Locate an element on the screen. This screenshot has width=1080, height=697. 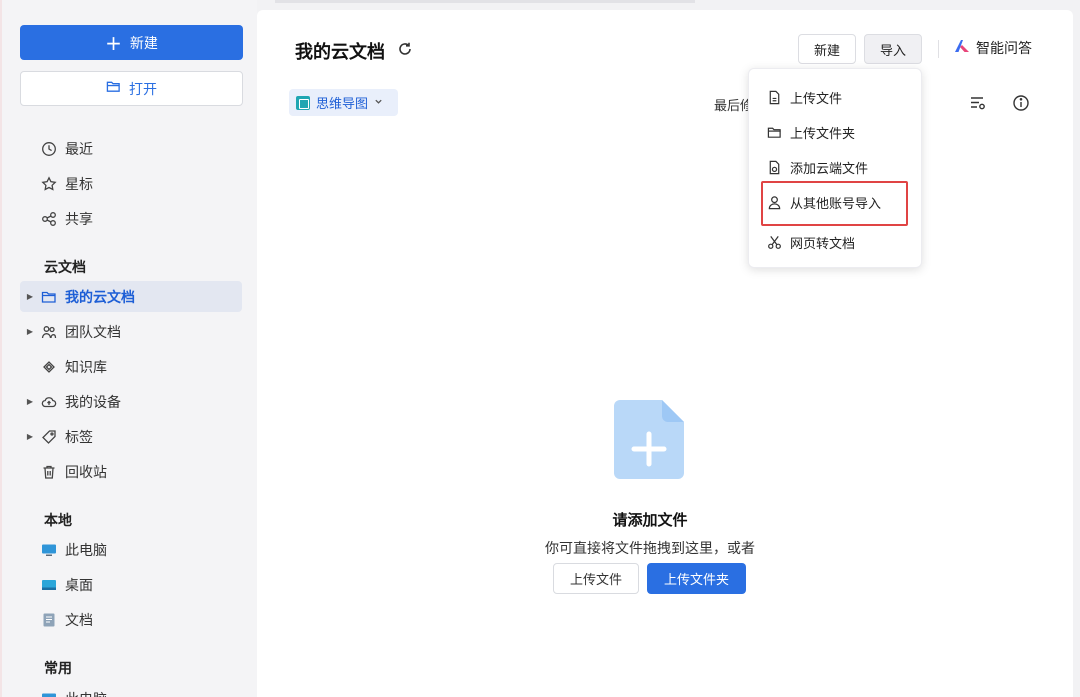
tag-icon is located at coordinates (49, 437).